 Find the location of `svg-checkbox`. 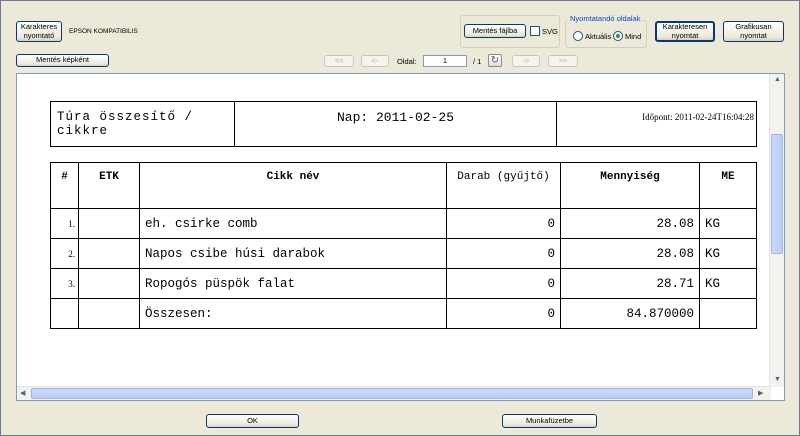

svg-checkbox is located at coordinates (535, 31).